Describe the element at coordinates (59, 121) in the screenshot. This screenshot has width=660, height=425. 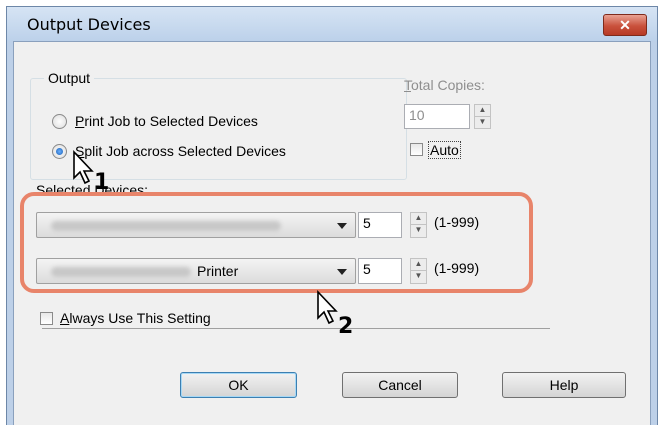
I see `radio-print-job-button` at that location.